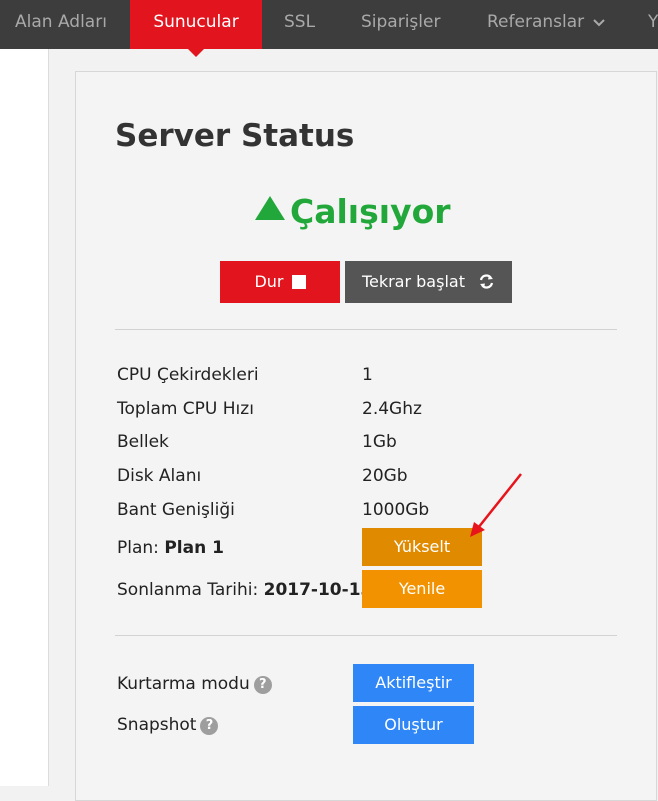 The height and width of the screenshot is (801, 658). I want to click on nav-item-ssl: SSL, so click(299, 24).